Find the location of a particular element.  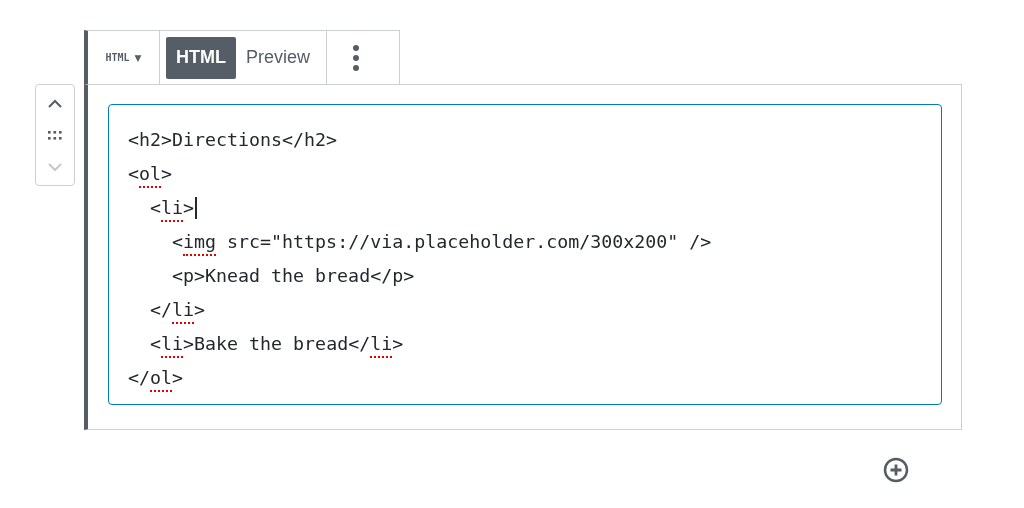

code-line: </ol> is located at coordinates (156, 378).